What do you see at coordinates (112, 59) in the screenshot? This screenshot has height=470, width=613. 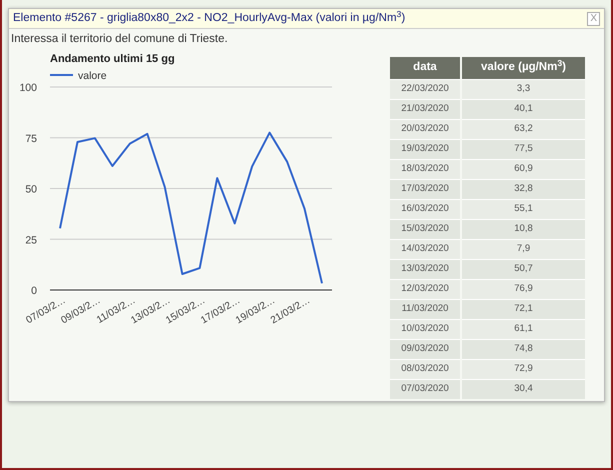 I see `chart-title: Andamento ultimi 15 gg` at bounding box center [112, 59].